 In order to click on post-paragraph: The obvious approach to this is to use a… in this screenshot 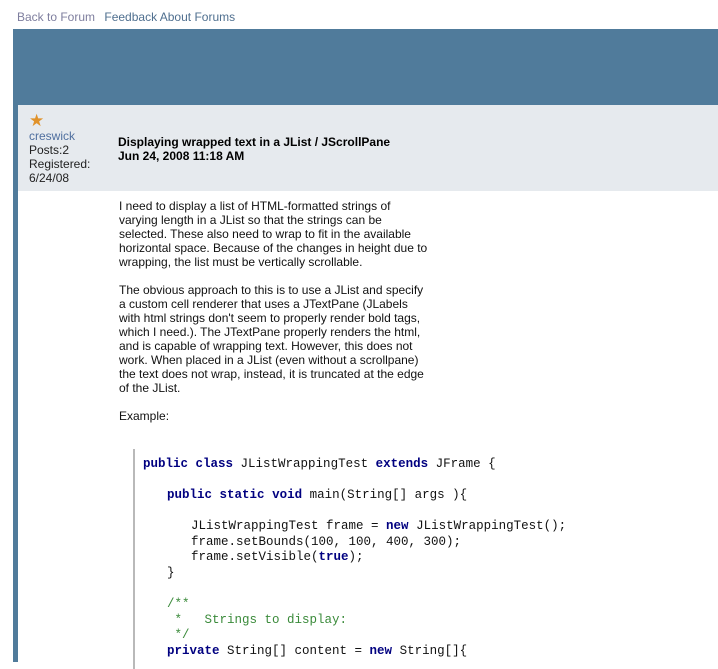, I will do `click(271, 339)`.